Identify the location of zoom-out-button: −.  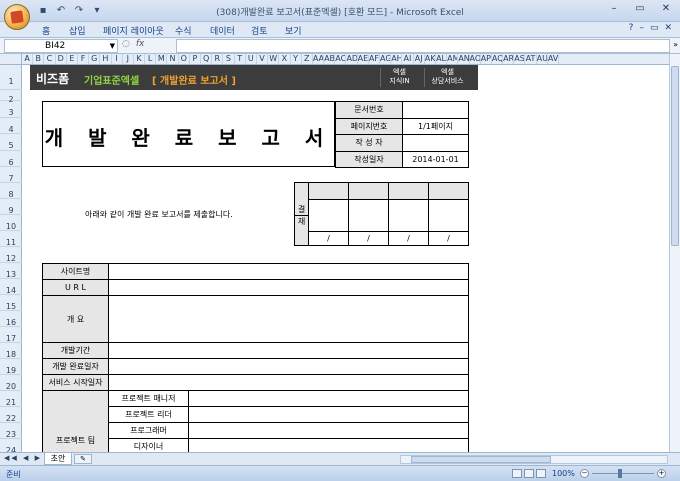
(584, 473).